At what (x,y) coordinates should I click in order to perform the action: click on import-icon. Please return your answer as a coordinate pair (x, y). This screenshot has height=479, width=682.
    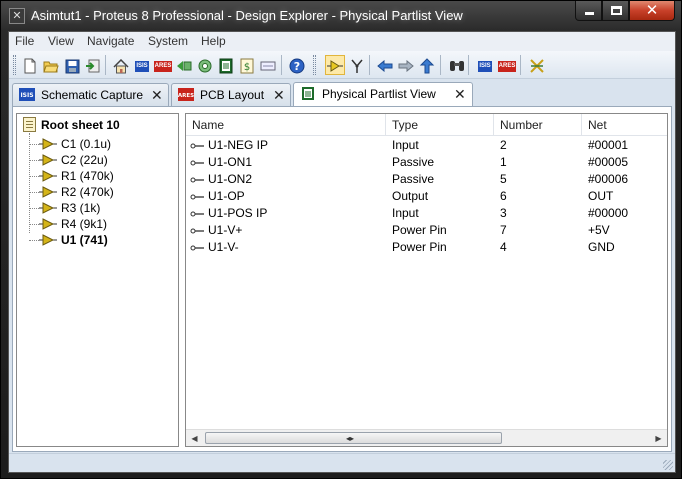
    Looking at the image, I should click on (93, 66).